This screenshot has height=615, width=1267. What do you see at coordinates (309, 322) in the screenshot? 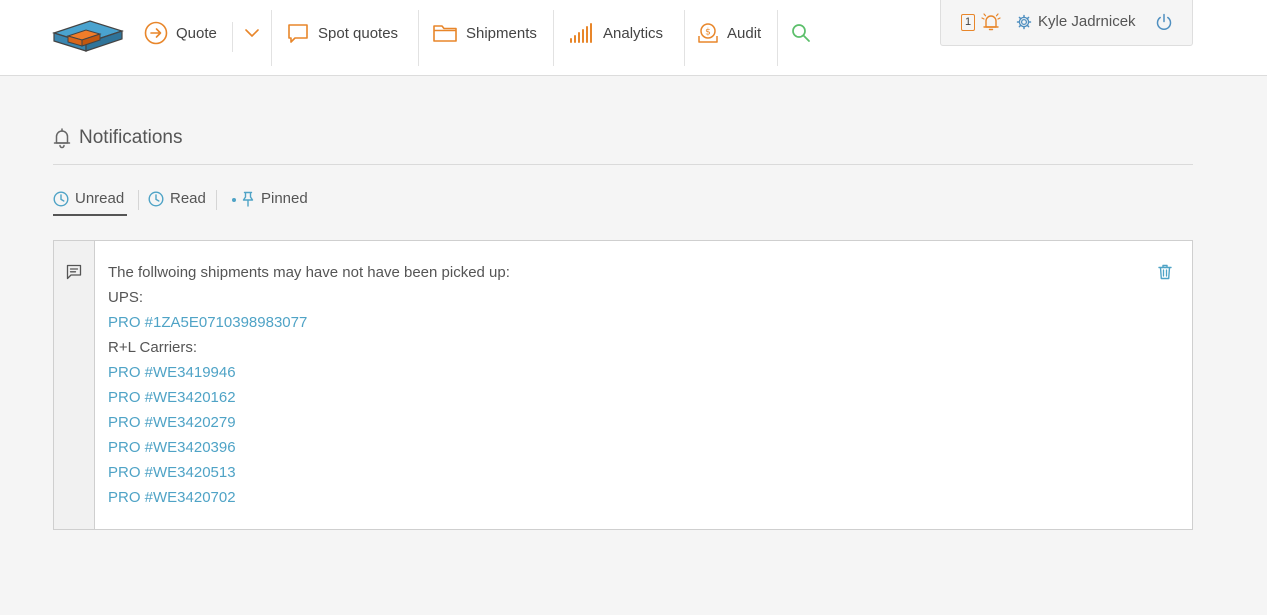
I see `pro-link: PRO #1ZA5E0710398983077` at bounding box center [309, 322].